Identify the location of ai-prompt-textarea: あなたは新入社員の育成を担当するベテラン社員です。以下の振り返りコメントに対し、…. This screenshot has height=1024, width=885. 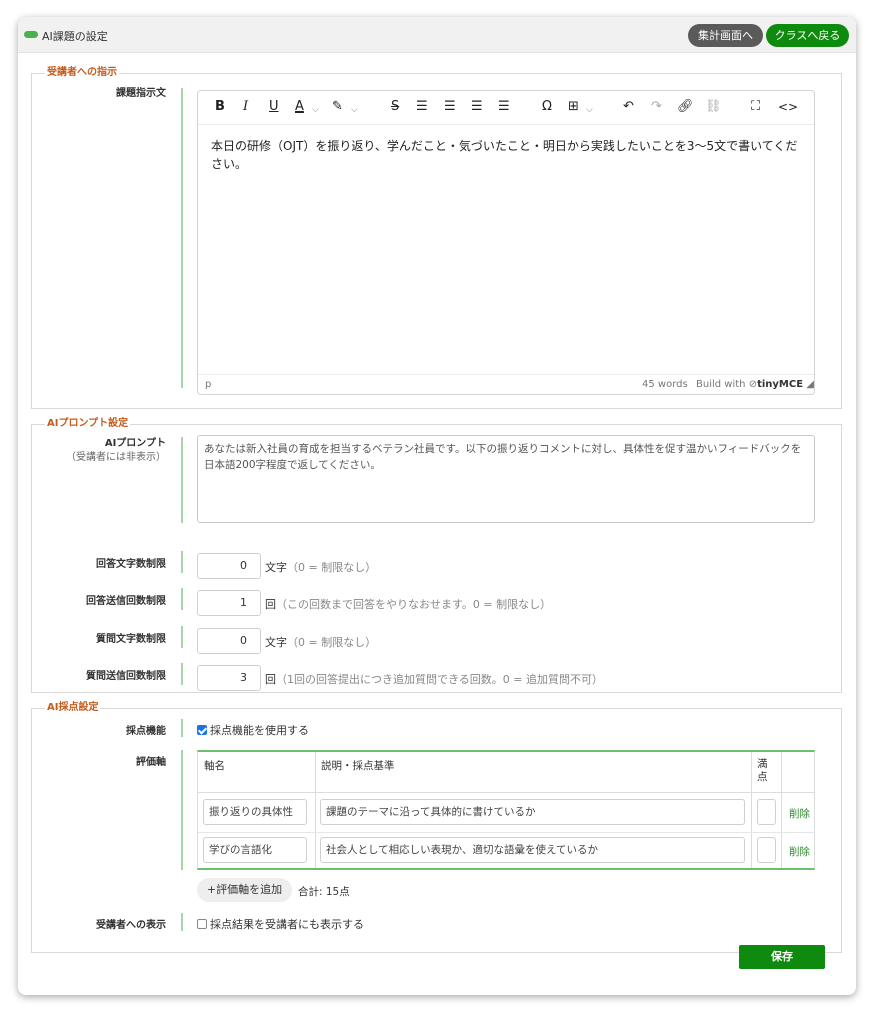
(506, 479).